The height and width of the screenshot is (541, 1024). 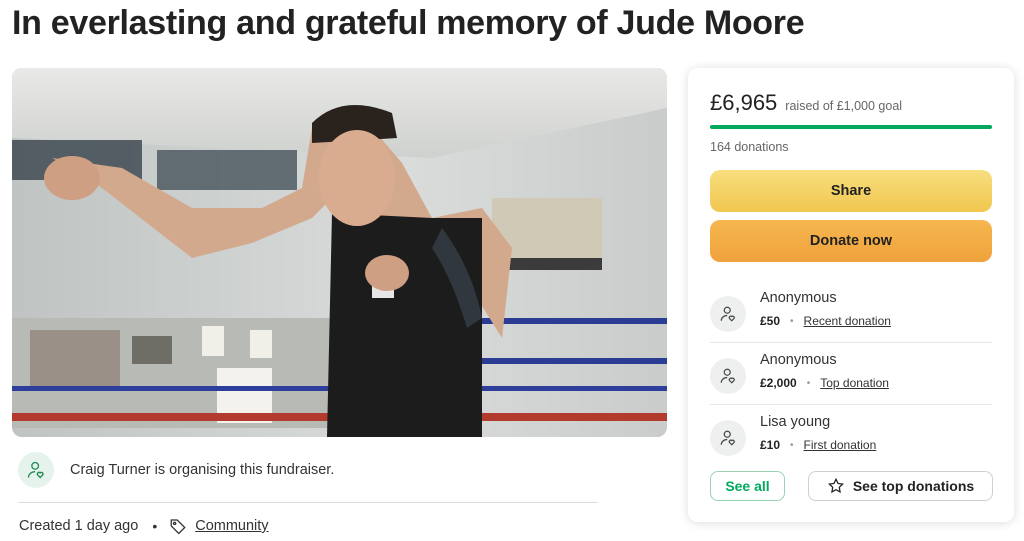 What do you see at coordinates (851, 437) in the screenshot?
I see `donation-item: Lisa young £10 • First donation` at bounding box center [851, 437].